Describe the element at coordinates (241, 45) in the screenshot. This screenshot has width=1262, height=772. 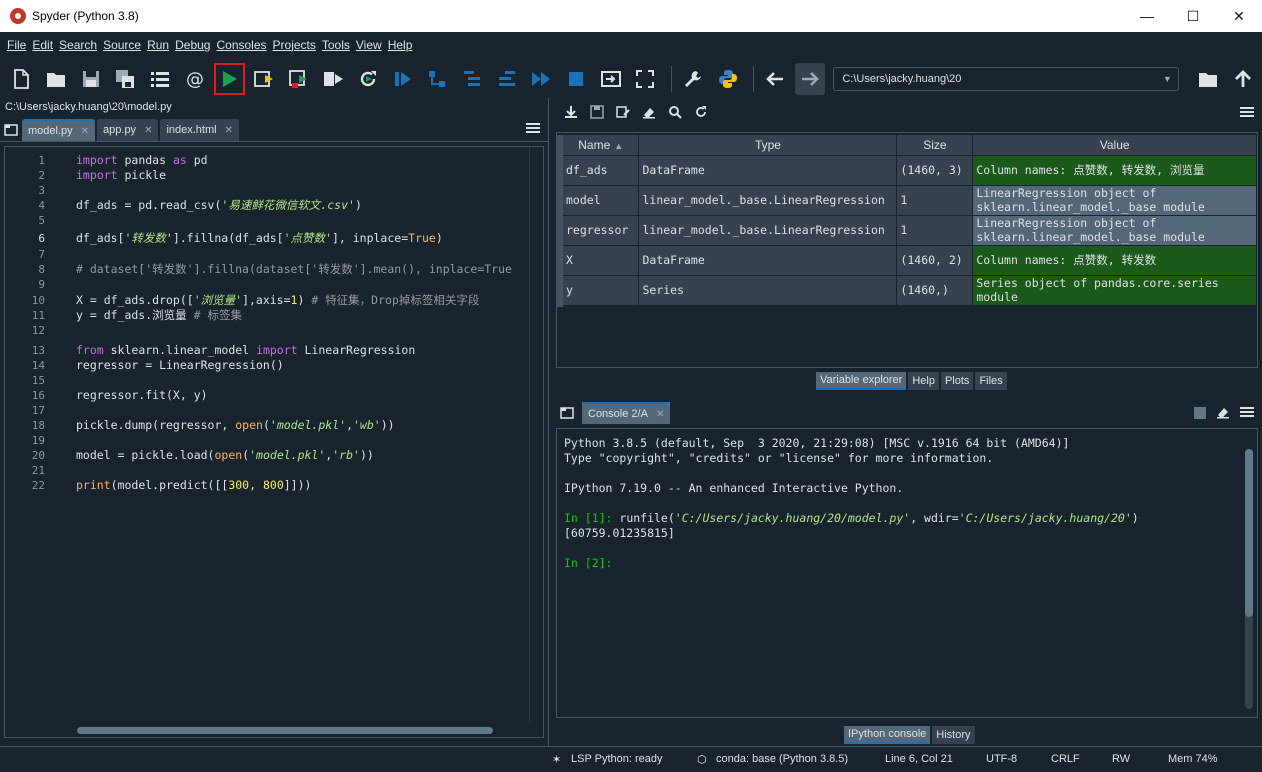
I see `menu-consoles: Consoles` at that location.